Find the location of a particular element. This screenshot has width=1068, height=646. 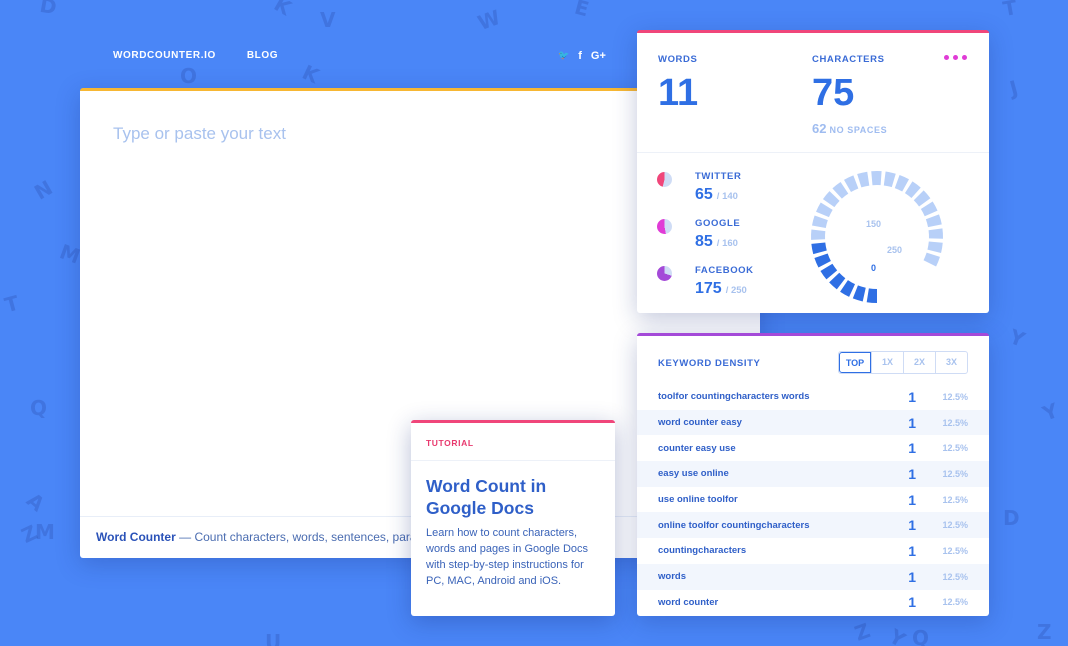

keyword-text: easy use online is located at coordinates (693, 474).